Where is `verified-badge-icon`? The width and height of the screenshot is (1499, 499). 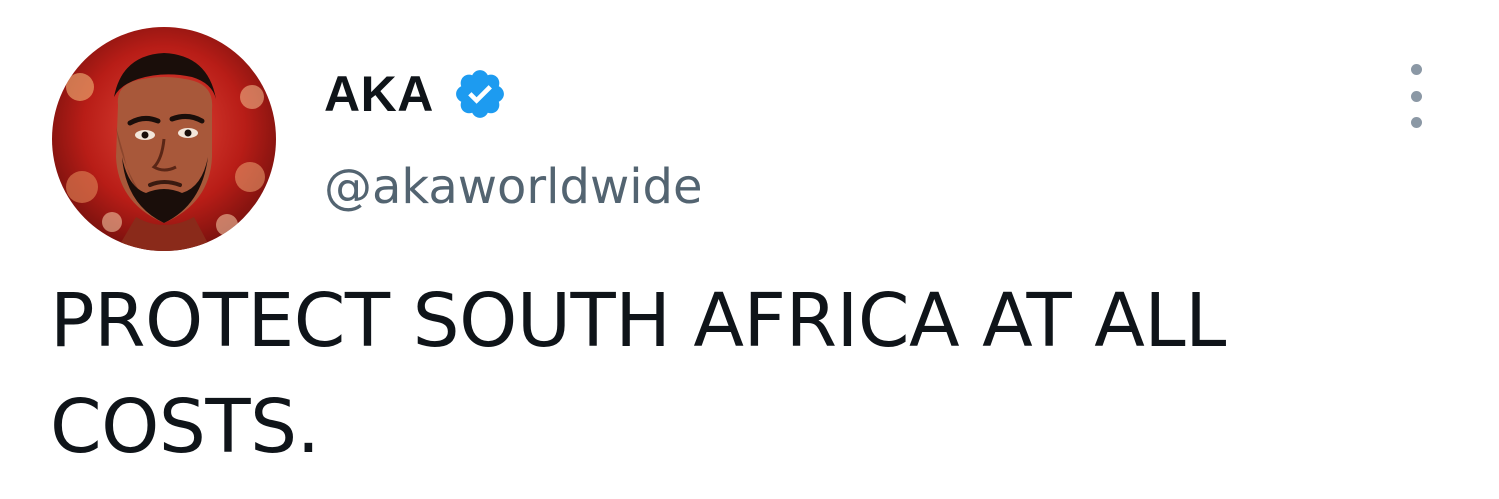
verified-badge-icon is located at coordinates (479, 94).